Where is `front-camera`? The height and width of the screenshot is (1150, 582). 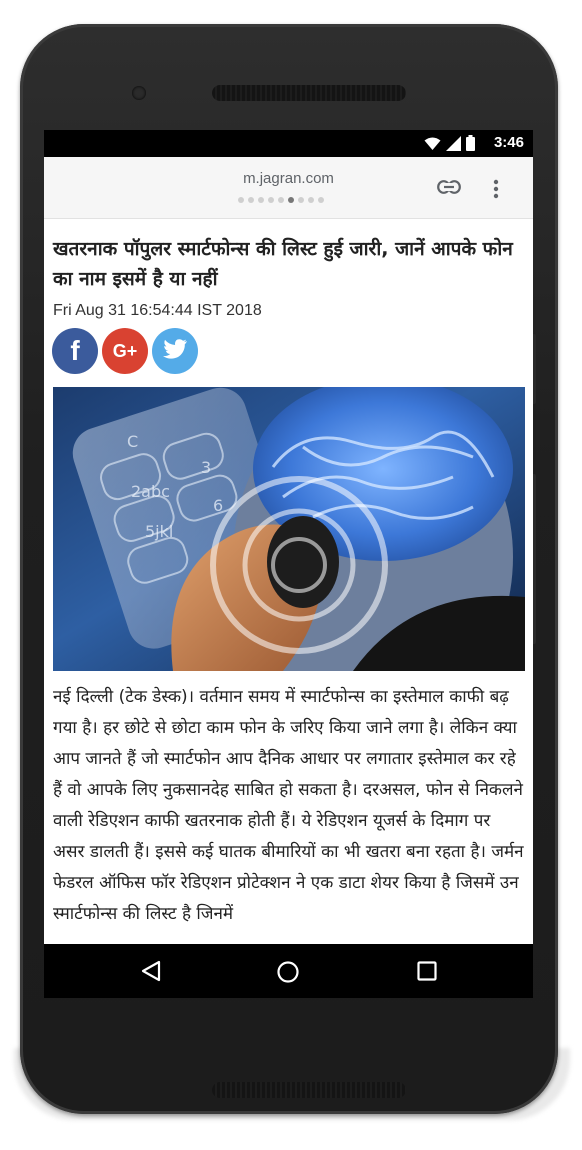
front-camera is located at coordinates (139, 93).